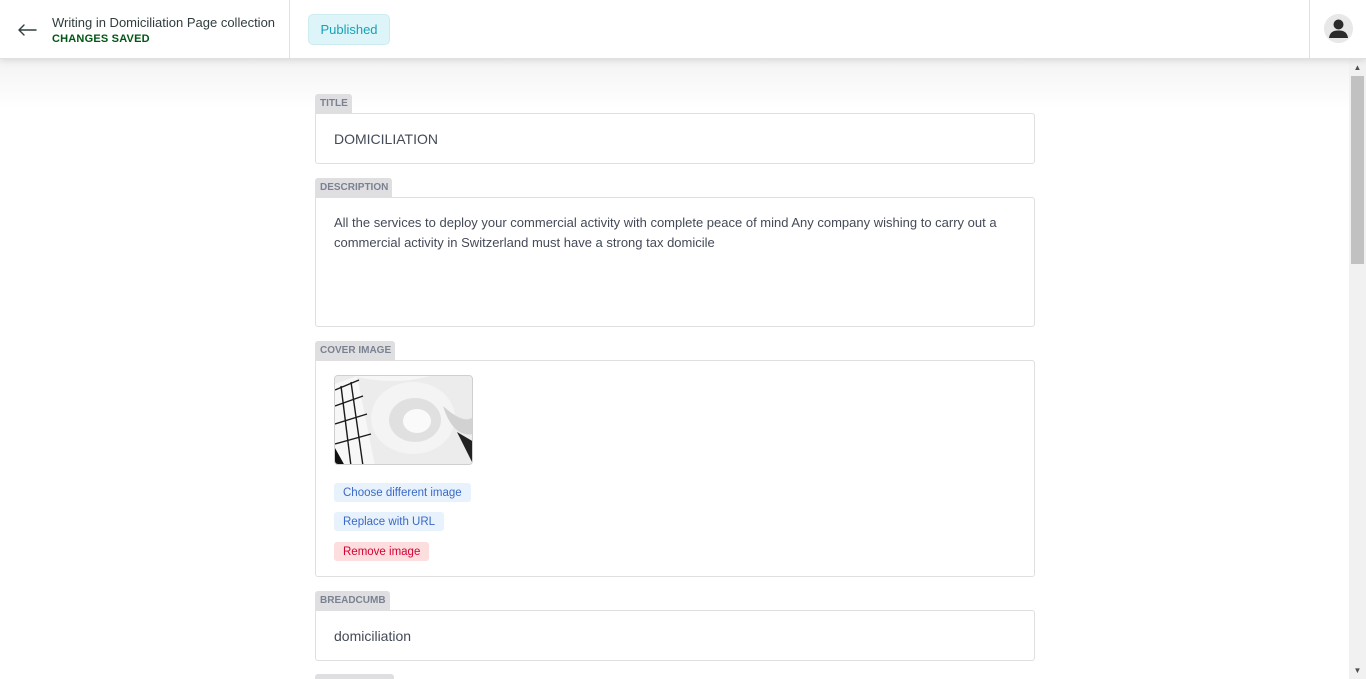 The width and height of the screenshot is (1366, 679). I want to click on breadcumb-input: domiciliation, so click(675, 635).